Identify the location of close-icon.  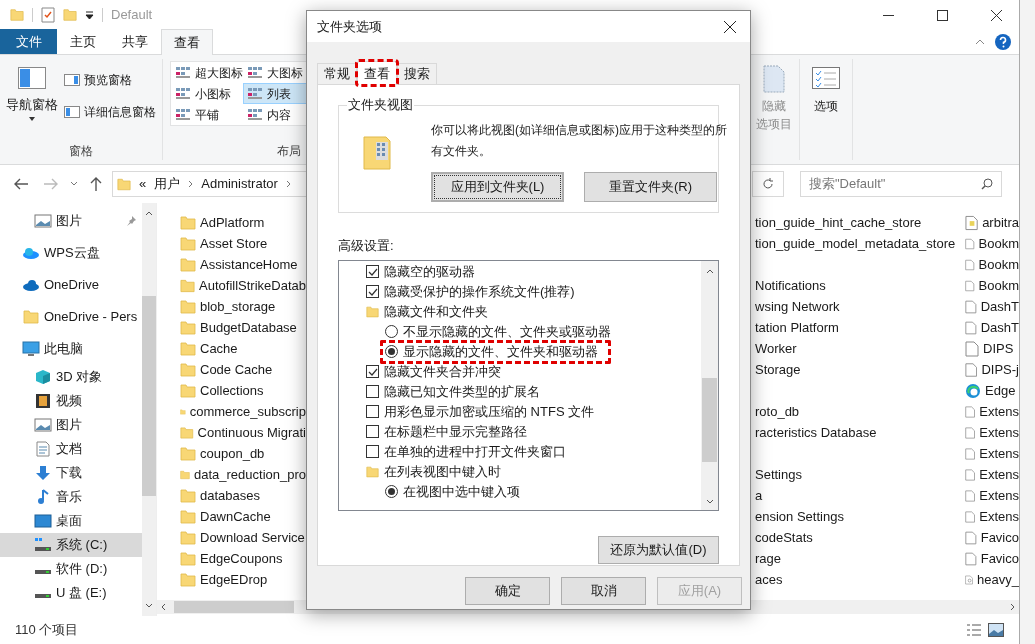
(996, 15).